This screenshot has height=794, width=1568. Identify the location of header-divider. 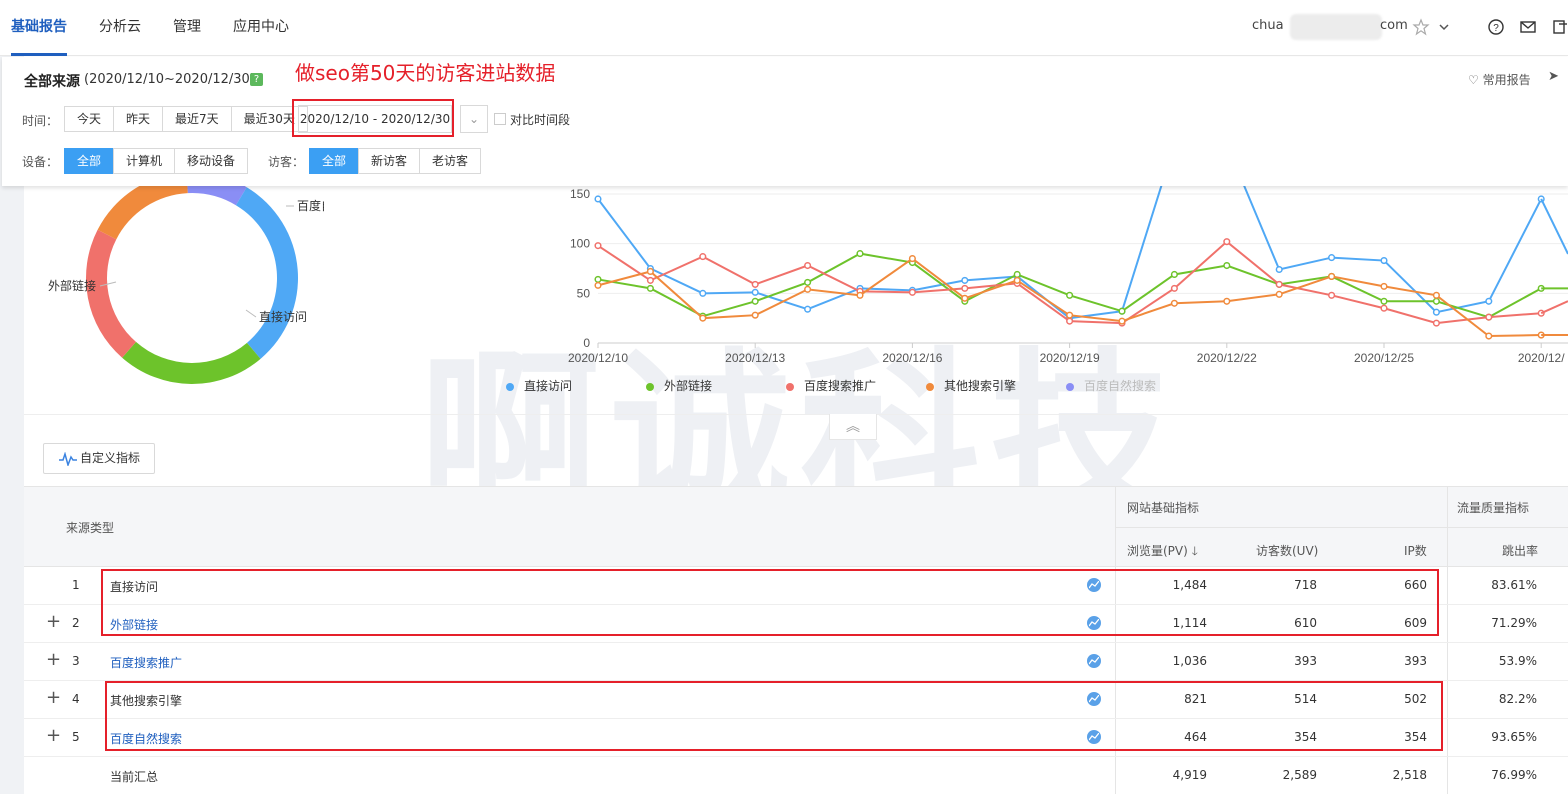
(1341, 527).